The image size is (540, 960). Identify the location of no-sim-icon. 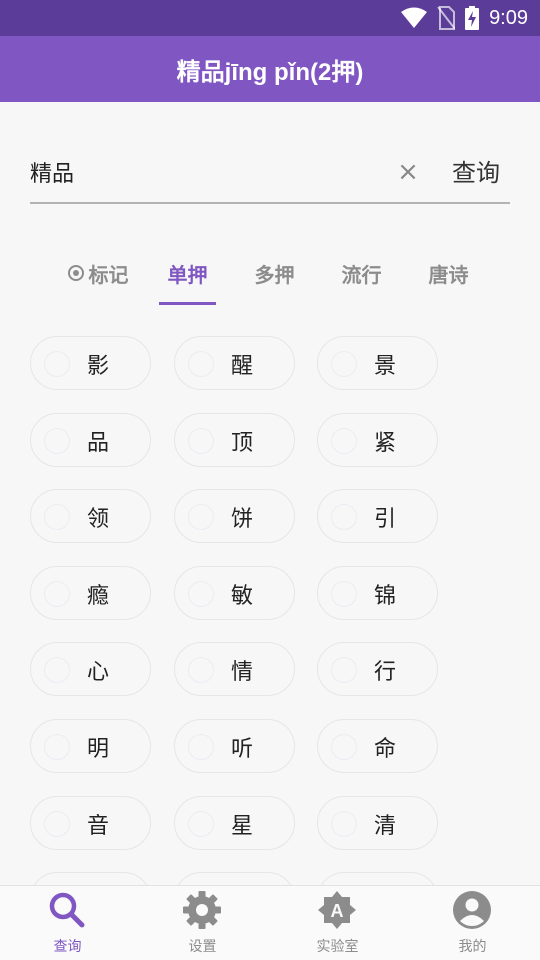
(446, 18).